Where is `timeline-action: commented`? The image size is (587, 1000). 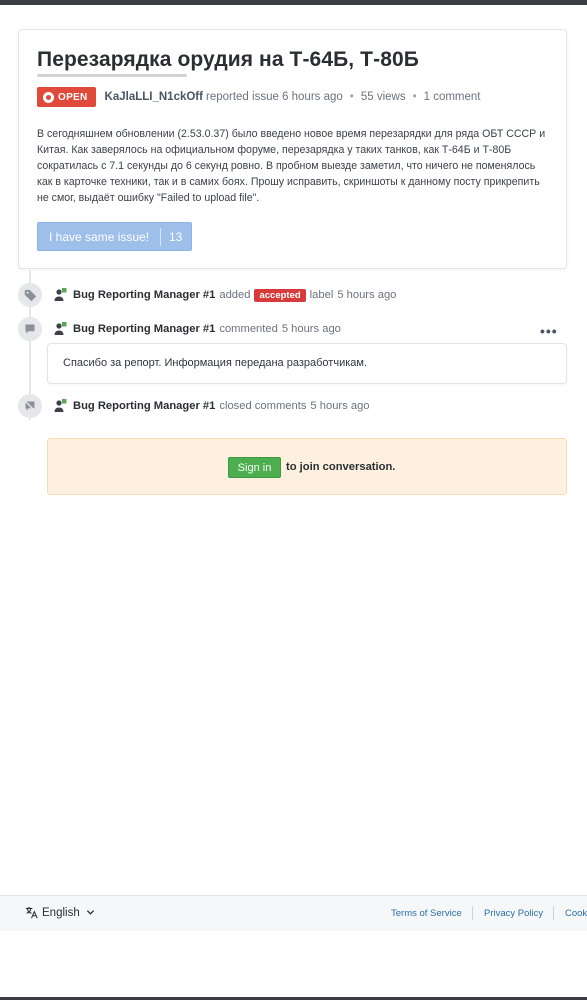 timeline-action: commented is located at coordinates (248, 329).